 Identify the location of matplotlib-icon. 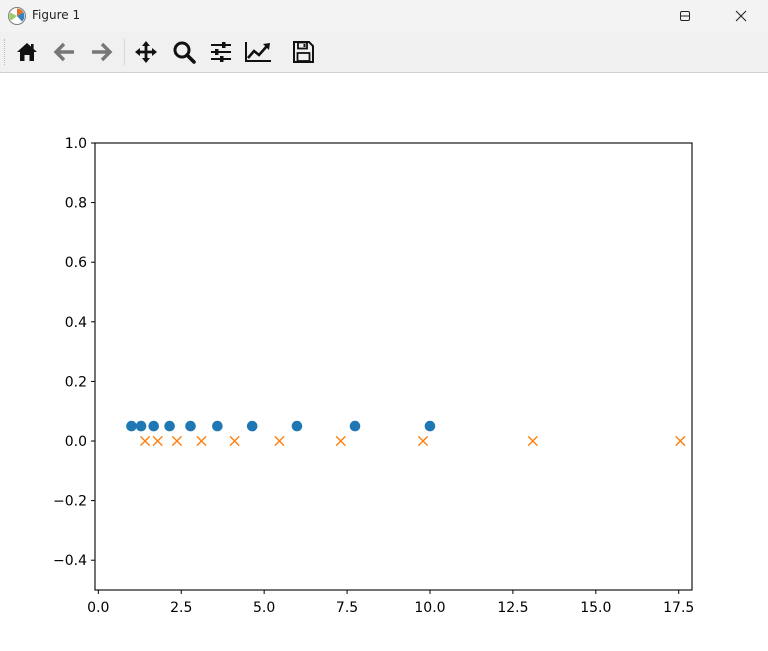
(17, 16).